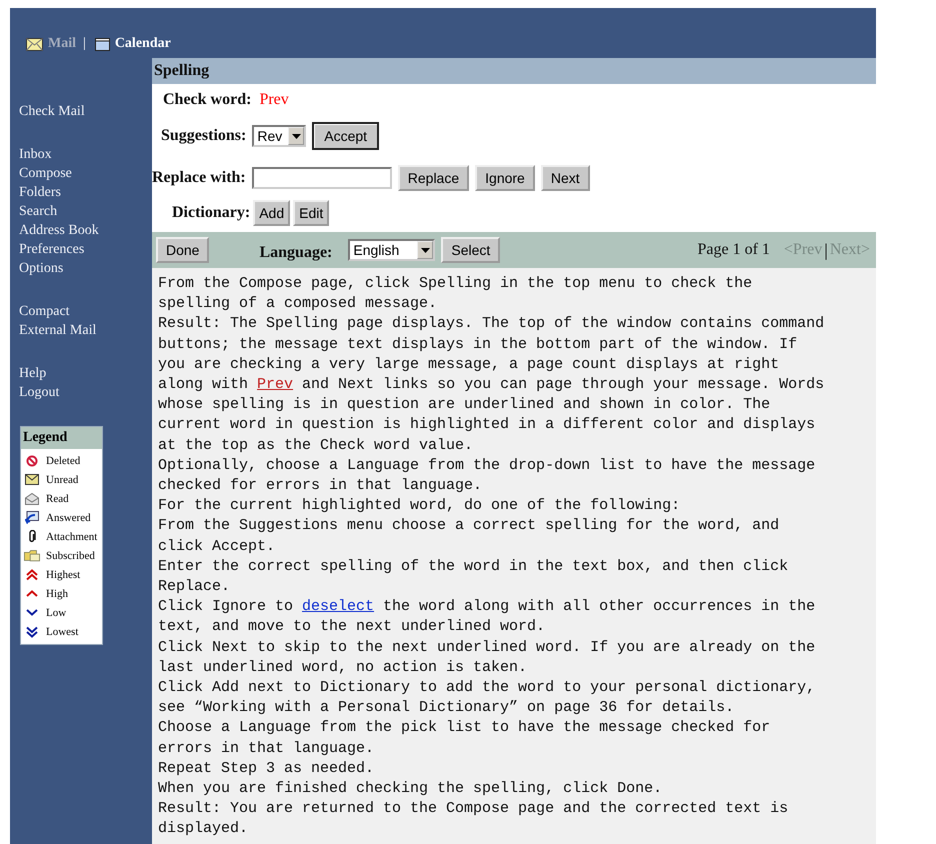 This screenshot has width=936, height=844. What do you see at coordinates (85, 154) in the screenshot?
I see `sidebar-link: Inbox` at bounding box center [85, 154].